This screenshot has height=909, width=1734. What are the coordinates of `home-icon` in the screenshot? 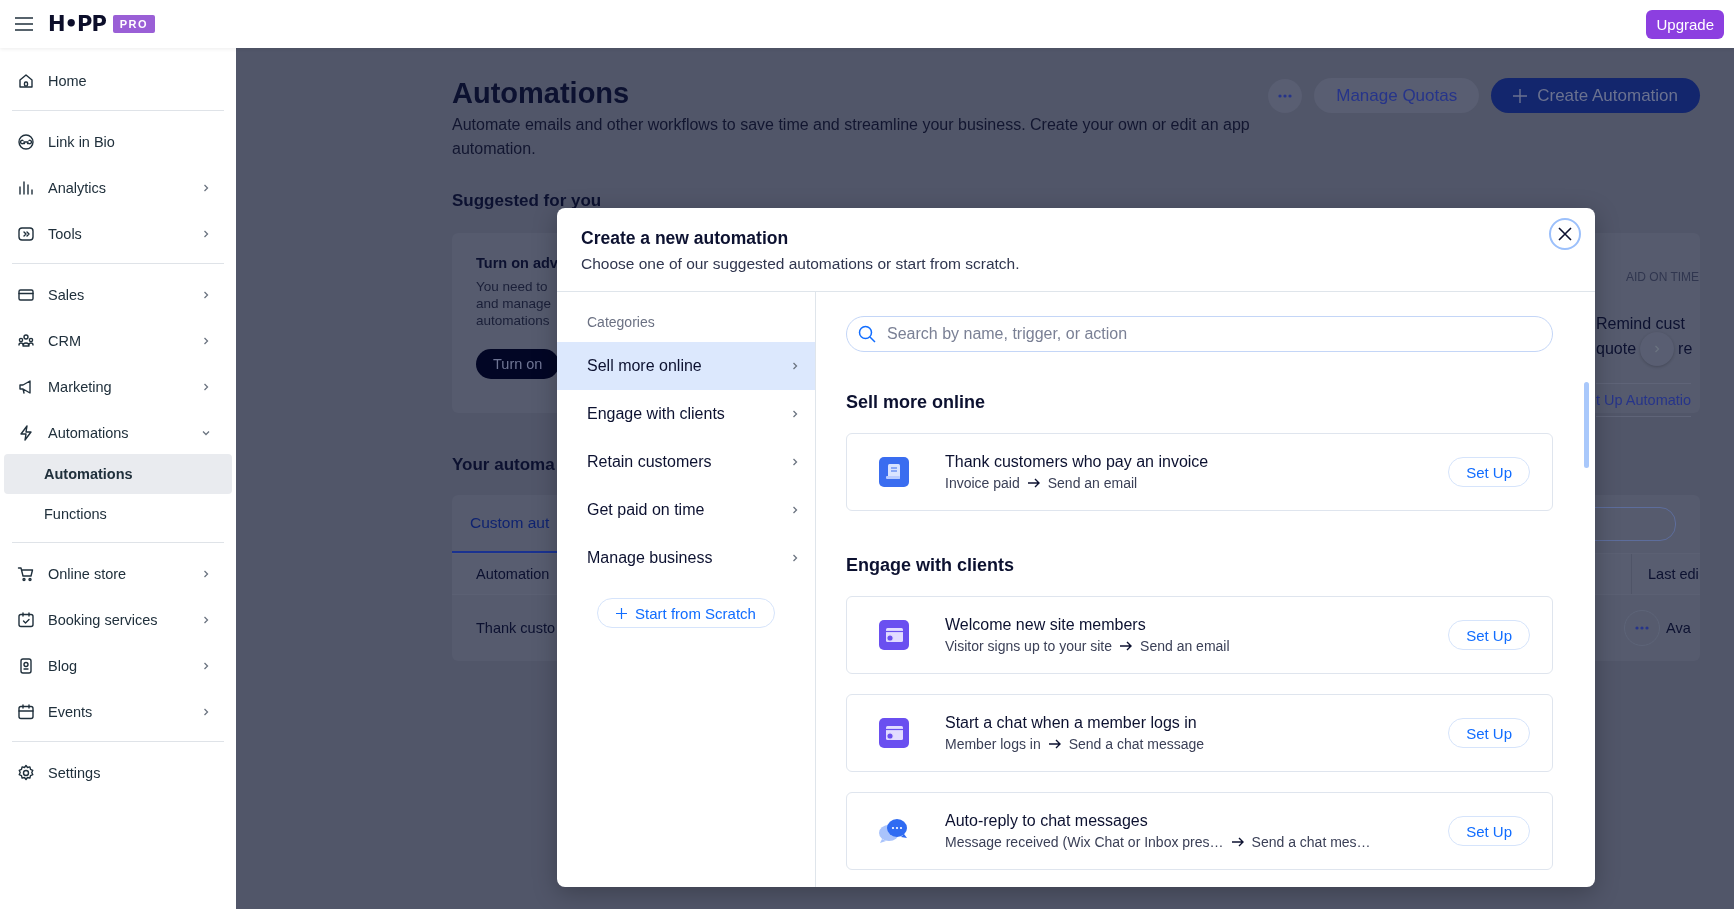 It's located at (26, 81).